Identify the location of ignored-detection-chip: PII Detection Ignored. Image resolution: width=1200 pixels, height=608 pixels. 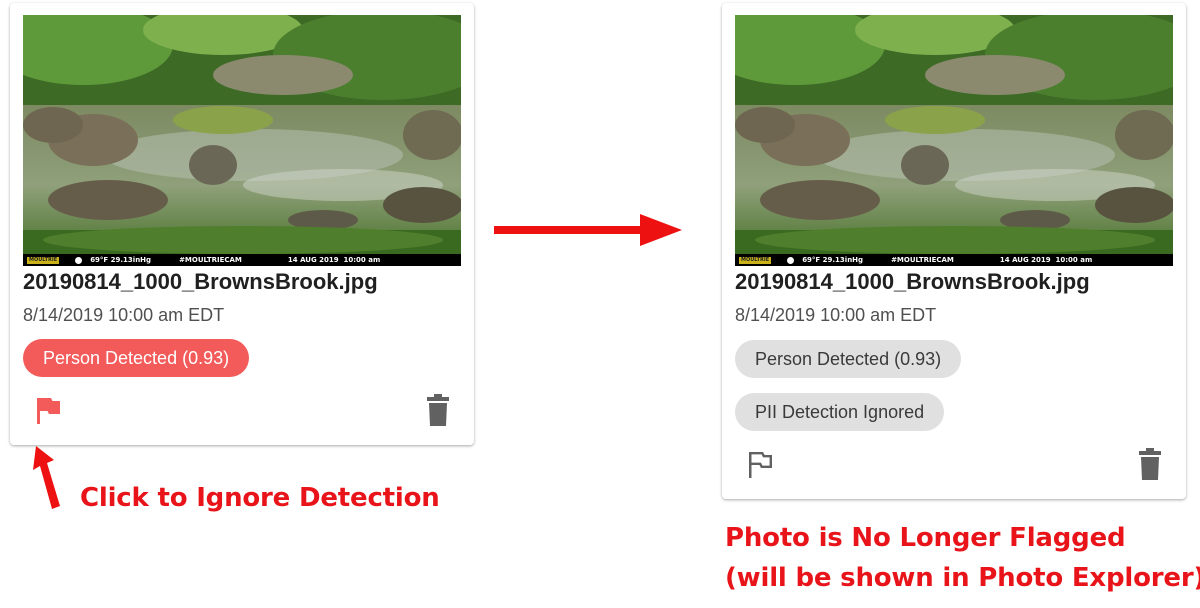
(840, 412).